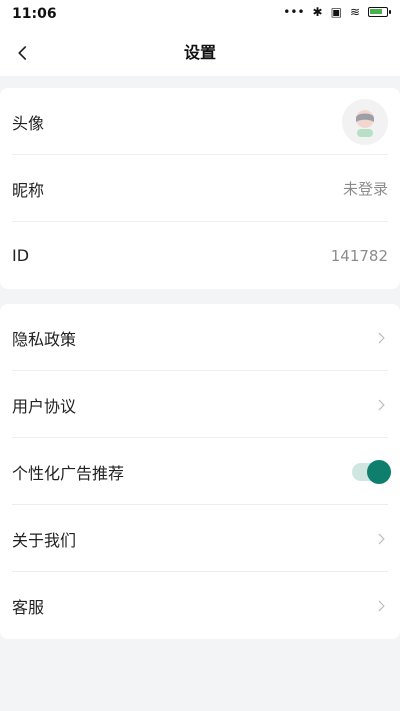  Describe the element at coordinates (376, 11) in the screenshot. I see `battery-level` at that location.